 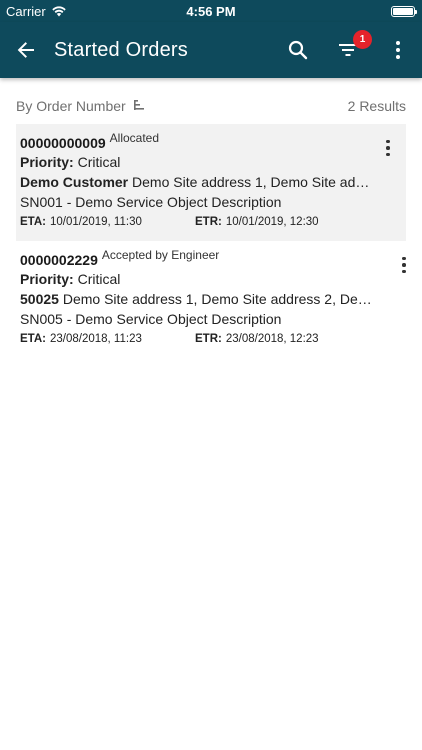 What do you see at coordinates (134, 138) in the screenshot?
I see `order-status: Allocated` at bounding box center [134, 138].